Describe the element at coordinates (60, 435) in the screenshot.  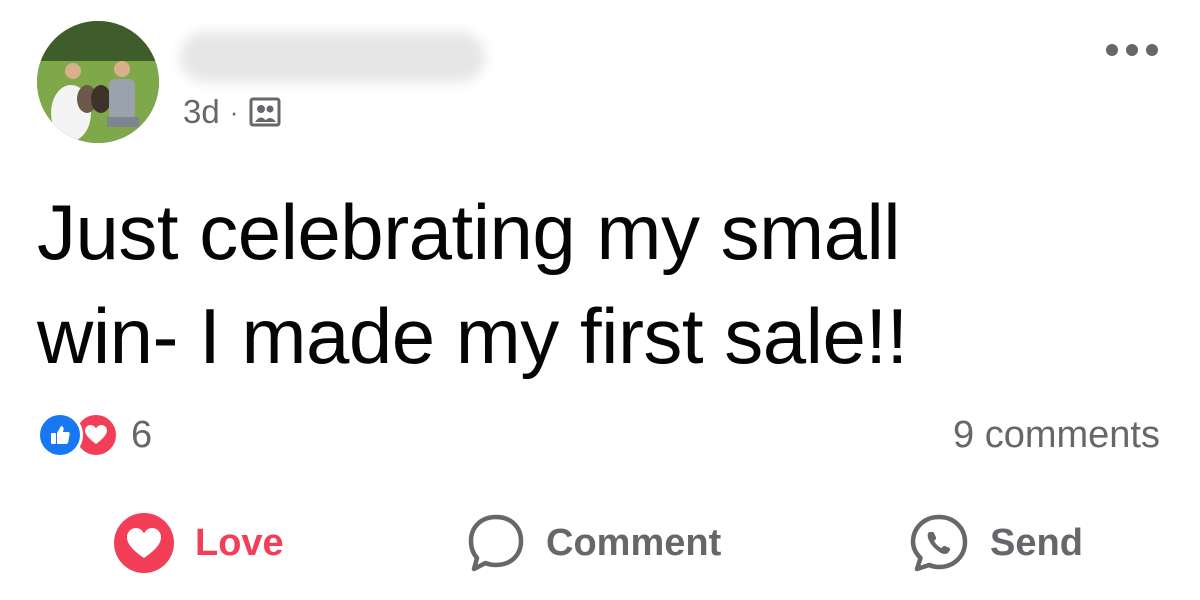
I see `thumbs-up-icon` at that location.